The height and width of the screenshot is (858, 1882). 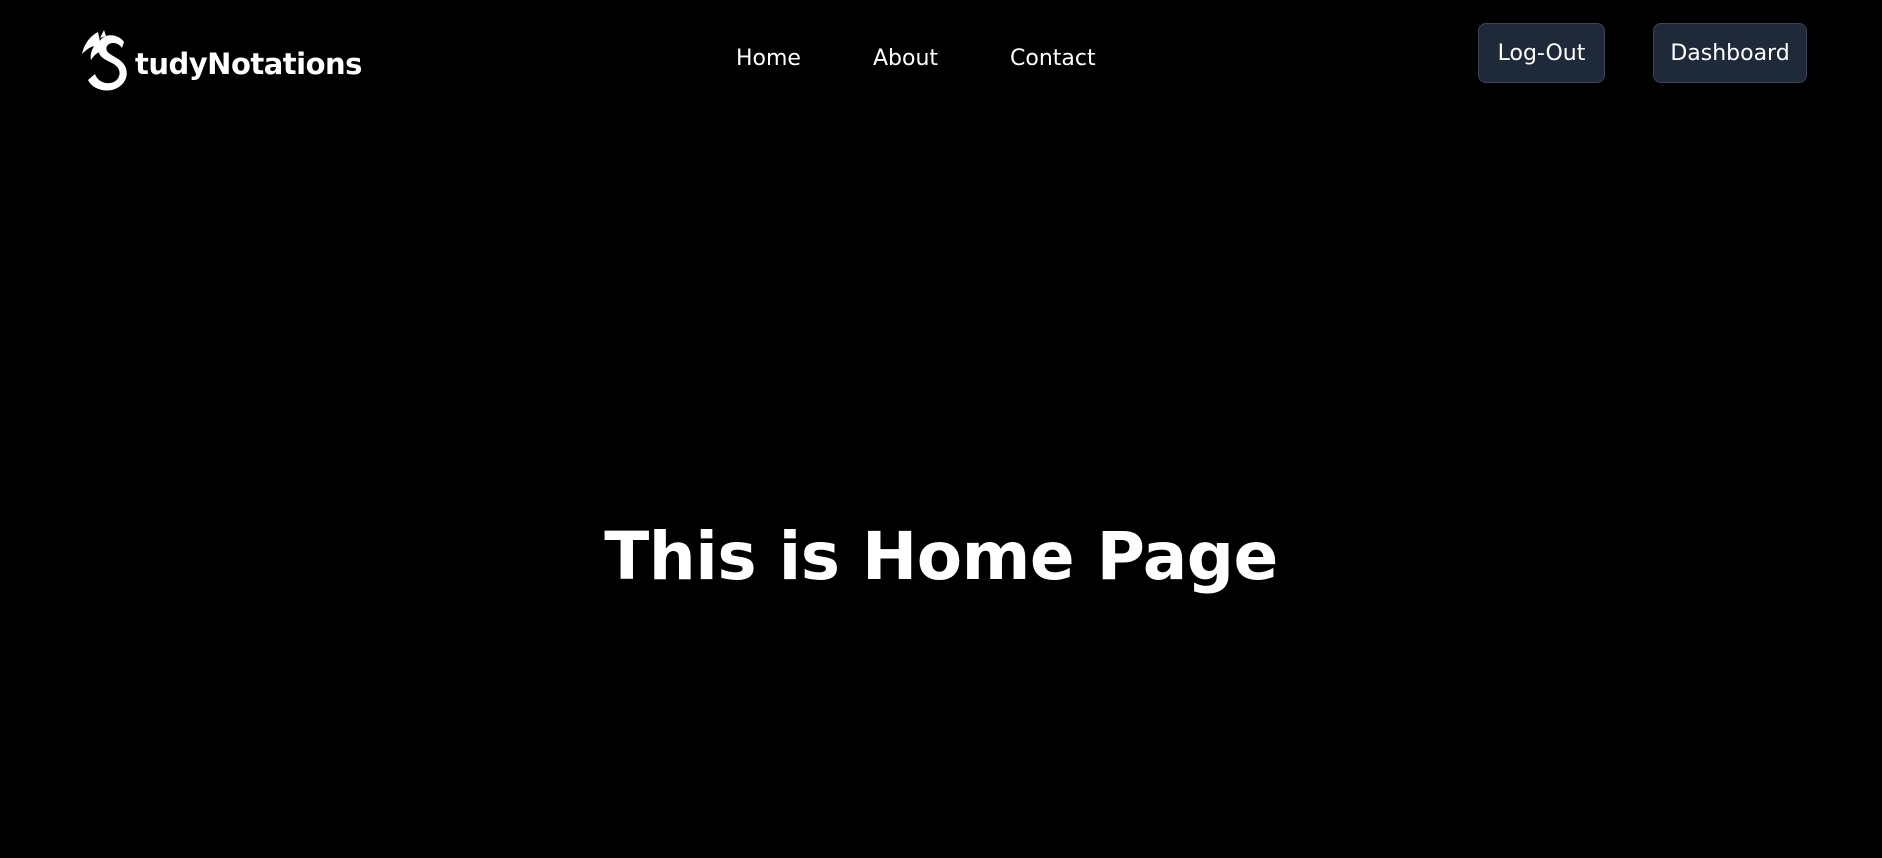 I want to click on dragon-s-logo-icon, so click(x=104, y=60).